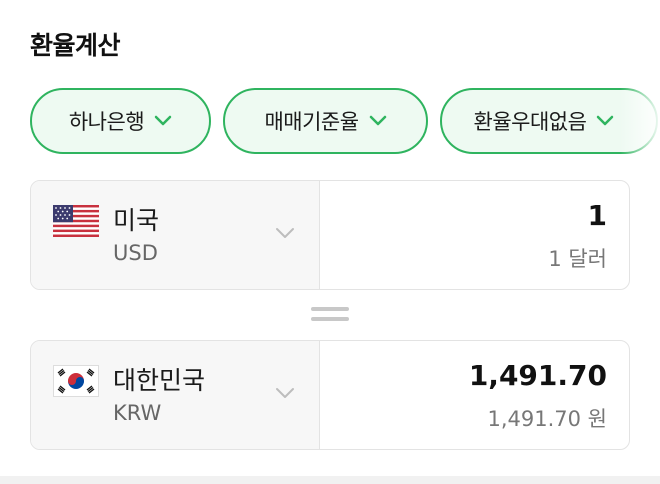 The width and height of the screenshot is (660, 484). Describe the element at coordinates (330, 314) in the screenshot. I see `equals-icon` at that location.